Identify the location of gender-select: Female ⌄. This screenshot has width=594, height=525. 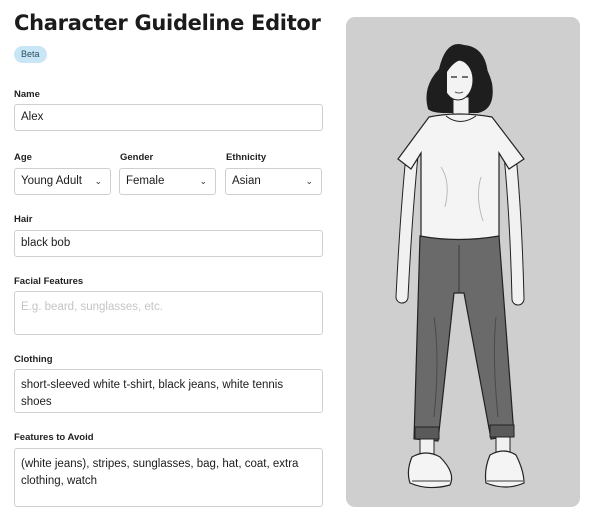
(167, 181).